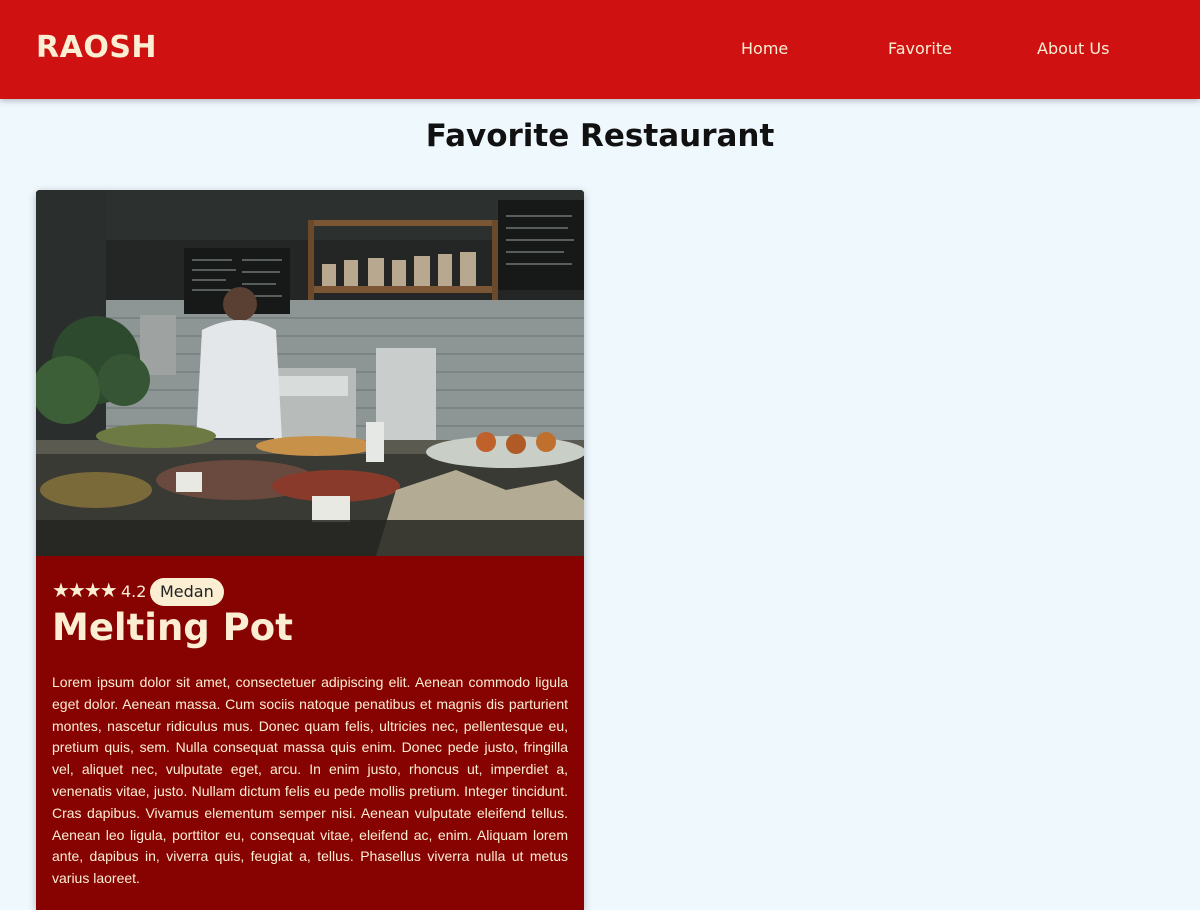 The width and height of the screenshot is (1200, 910). Describe the element at coordinates (85, 590) in the screenshot. I see `star-icon: ★★★★` at that location.